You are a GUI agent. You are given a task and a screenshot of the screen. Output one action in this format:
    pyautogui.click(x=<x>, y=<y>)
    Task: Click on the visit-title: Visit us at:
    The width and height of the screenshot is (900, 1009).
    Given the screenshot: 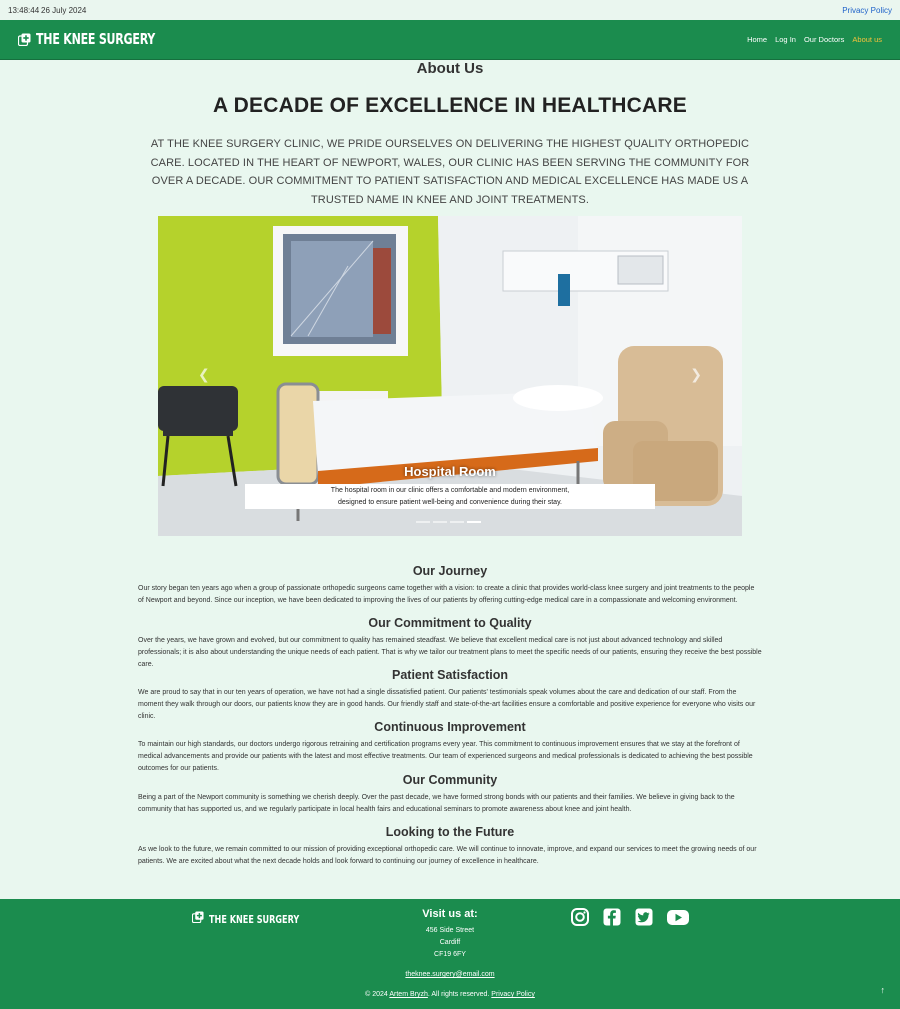 What is the action you would take?
    pyautogui.click(x=450, y=914)
    